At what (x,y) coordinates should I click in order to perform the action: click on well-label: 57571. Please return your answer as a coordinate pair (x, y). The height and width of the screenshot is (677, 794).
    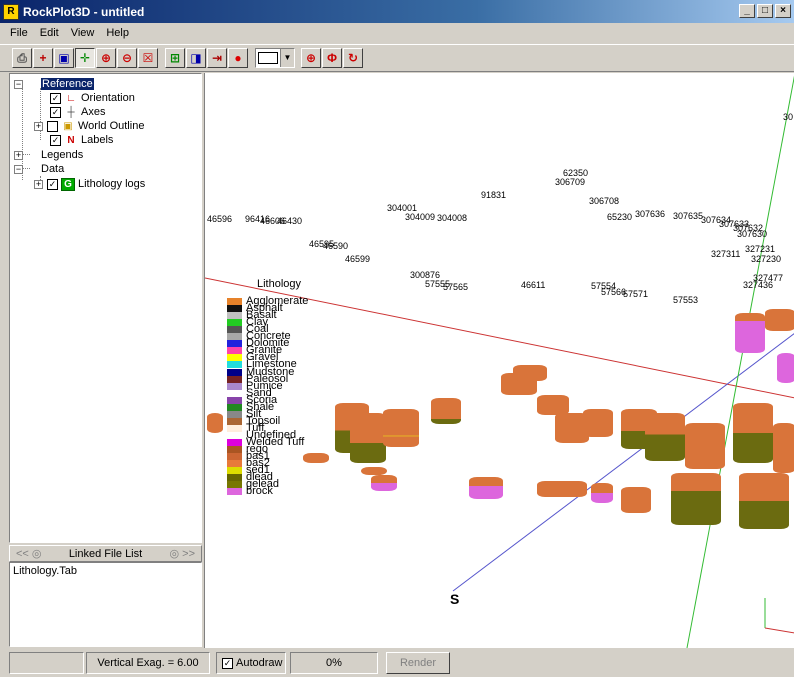
    Looking at the image, I should click on (636, 294).